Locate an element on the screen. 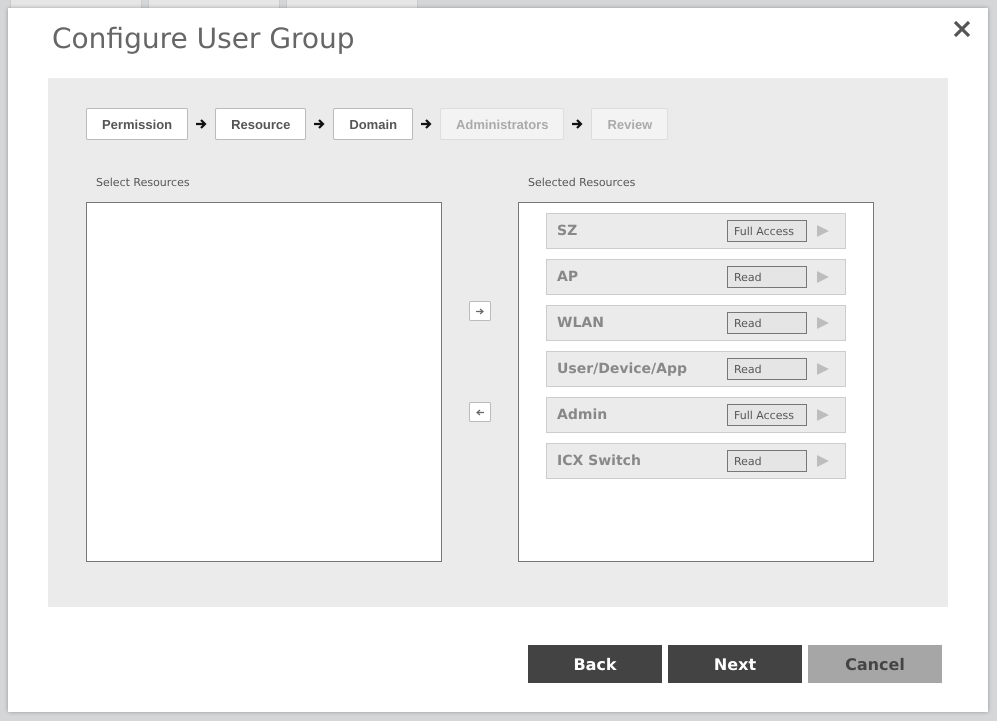 Image resolution: width=997 pixels, height=721 pixels. resource-name: SZ is located at coordinates (567, 231).